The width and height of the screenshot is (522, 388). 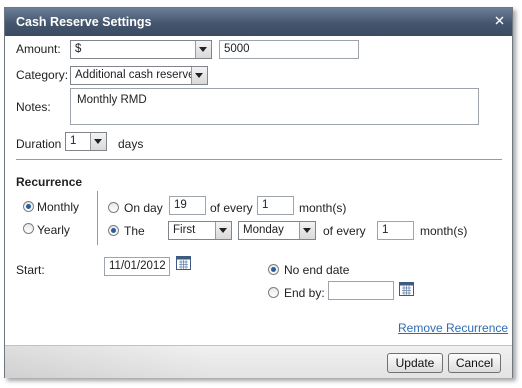 I want to click on the-months-unit: month(s), so click(x=444, y=231).